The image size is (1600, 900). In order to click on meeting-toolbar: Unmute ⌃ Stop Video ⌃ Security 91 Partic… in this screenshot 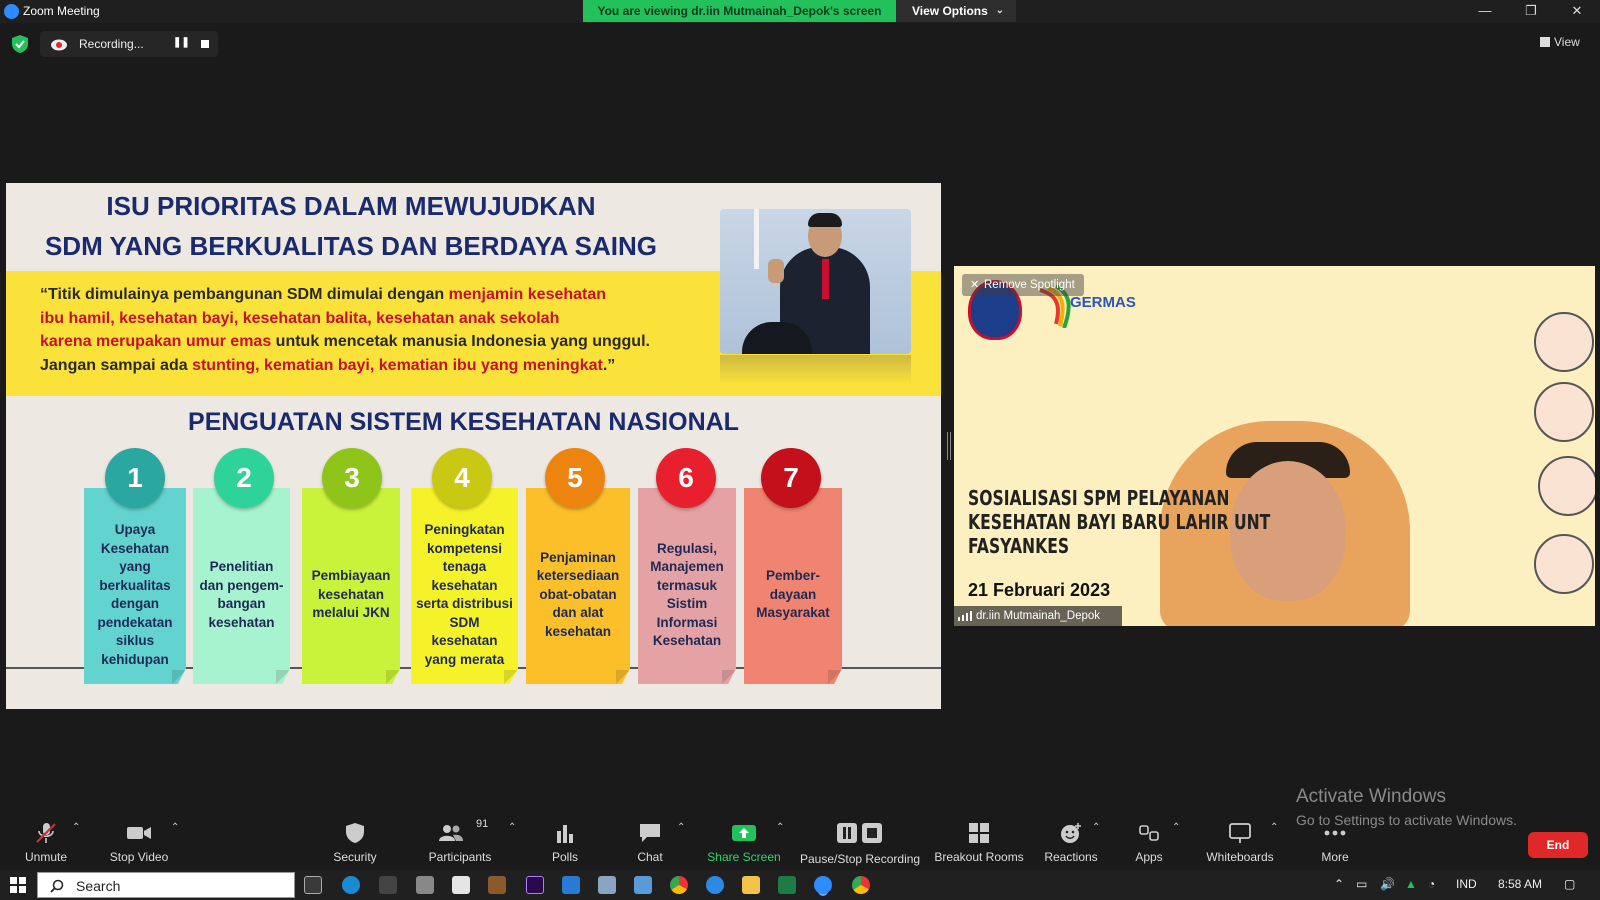, I will do `click(800, 840)`.